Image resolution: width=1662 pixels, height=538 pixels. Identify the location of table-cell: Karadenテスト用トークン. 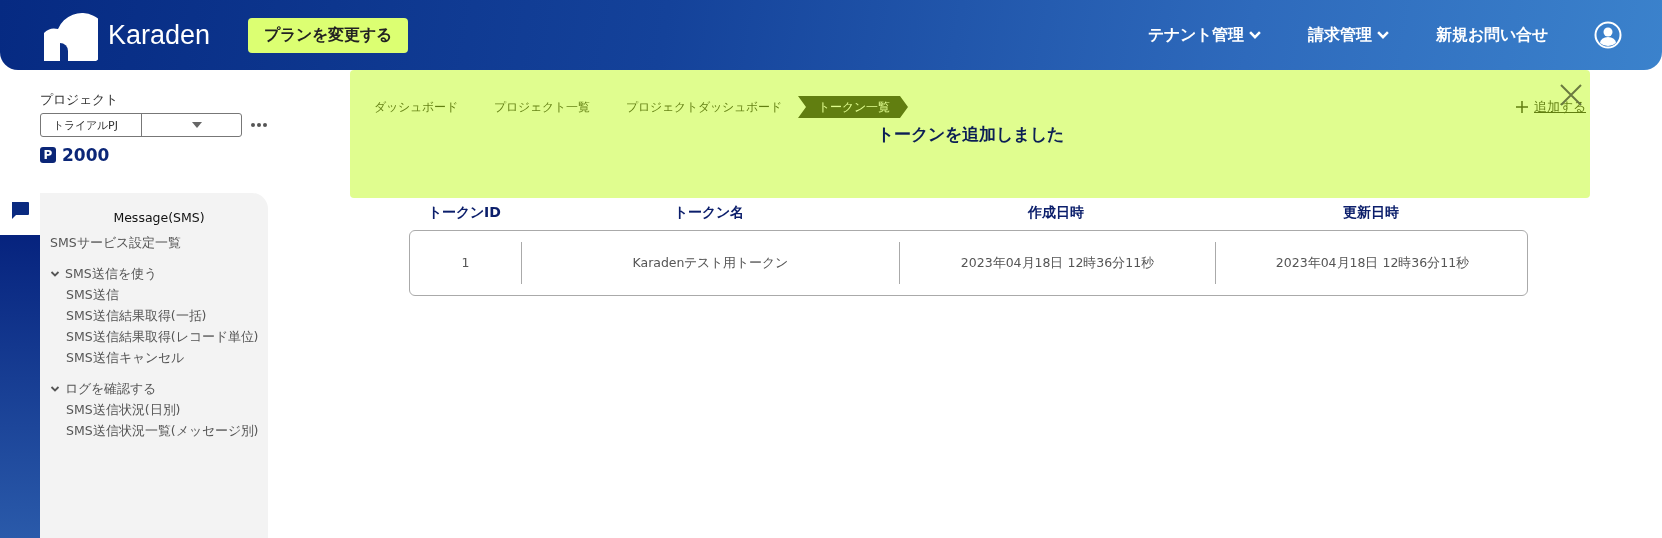
(710, 263).